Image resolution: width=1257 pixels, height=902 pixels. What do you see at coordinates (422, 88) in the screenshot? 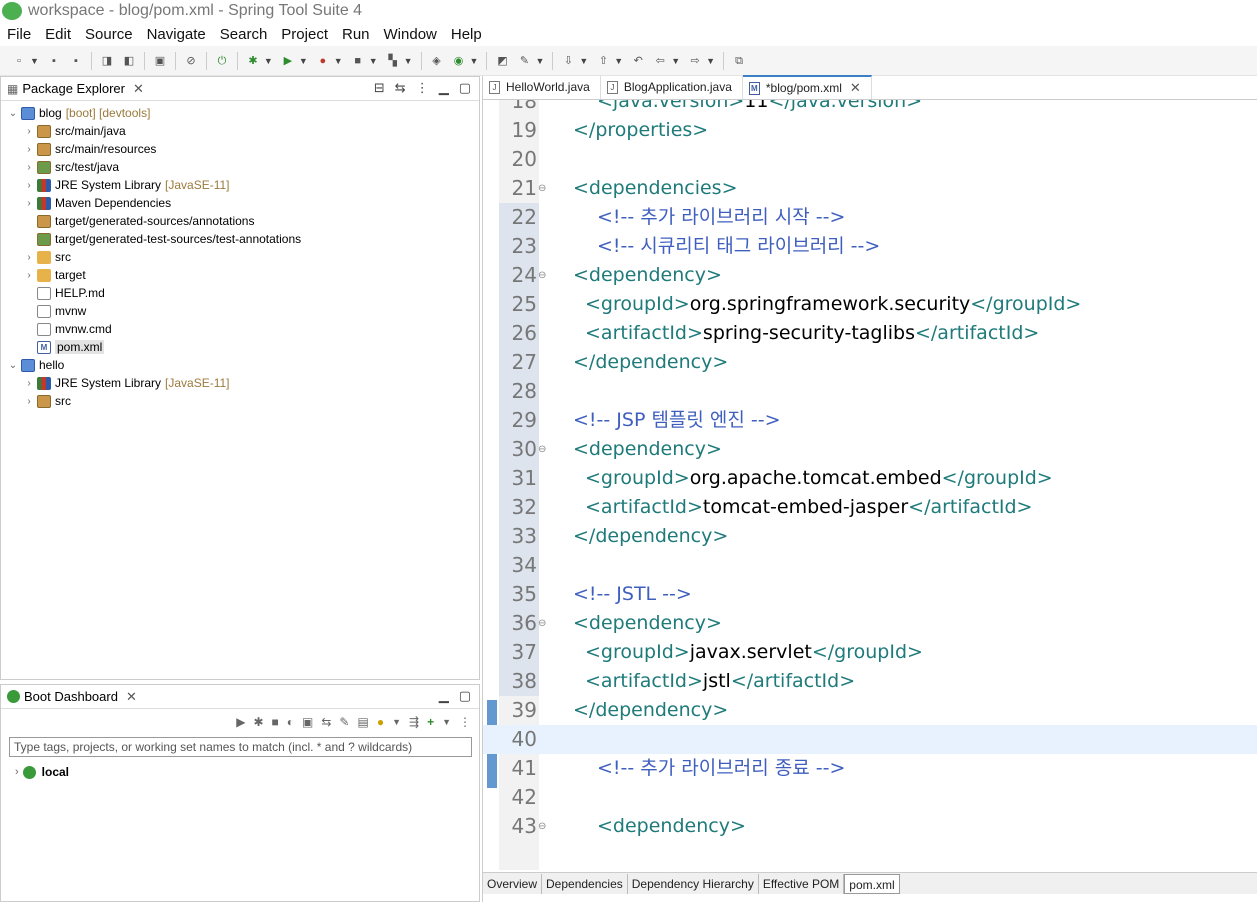
I see `view-menu-icon: ⋮` at bounding box center [422, 88].